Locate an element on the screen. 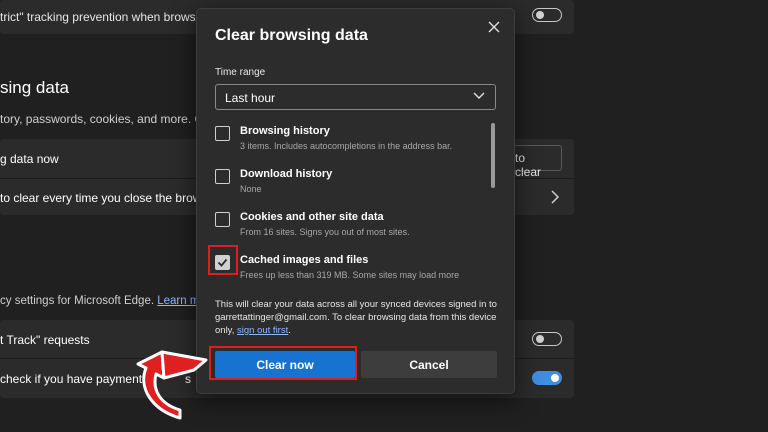 This screenshot has height=432, width=768. download-history-checkbox is located at coordinates (222, 176).